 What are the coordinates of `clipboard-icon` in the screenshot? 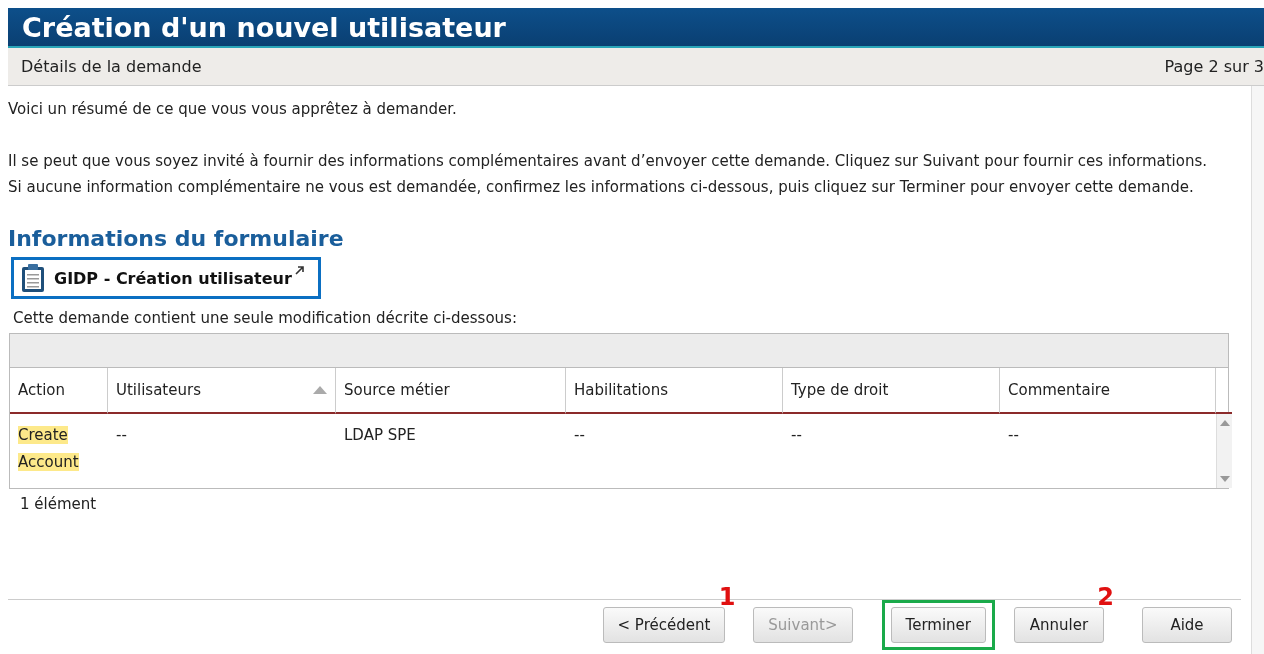 It's located at (33, 278).